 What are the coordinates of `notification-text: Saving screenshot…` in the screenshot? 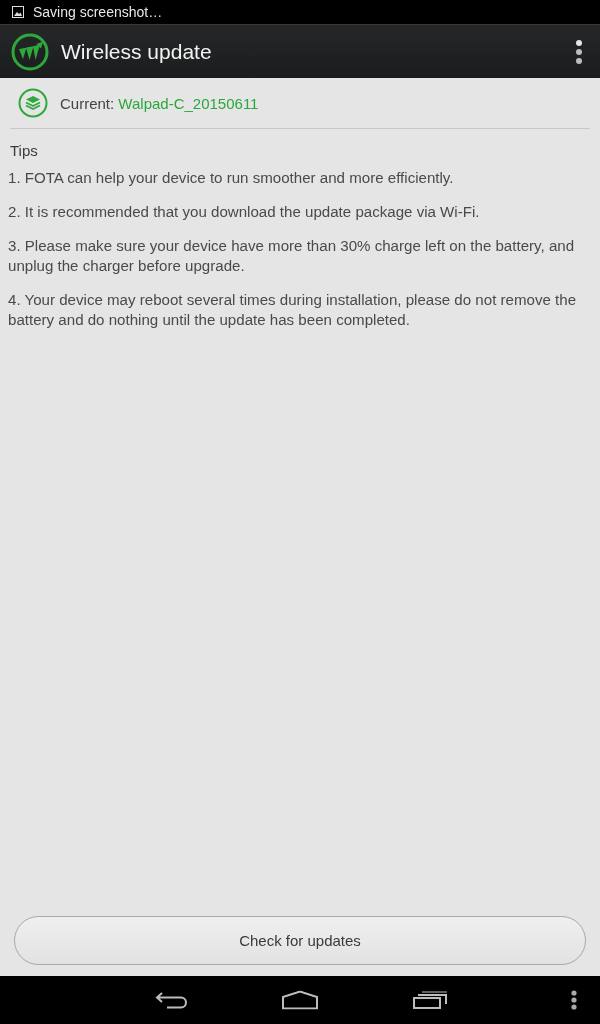 It's located at (98, 12).